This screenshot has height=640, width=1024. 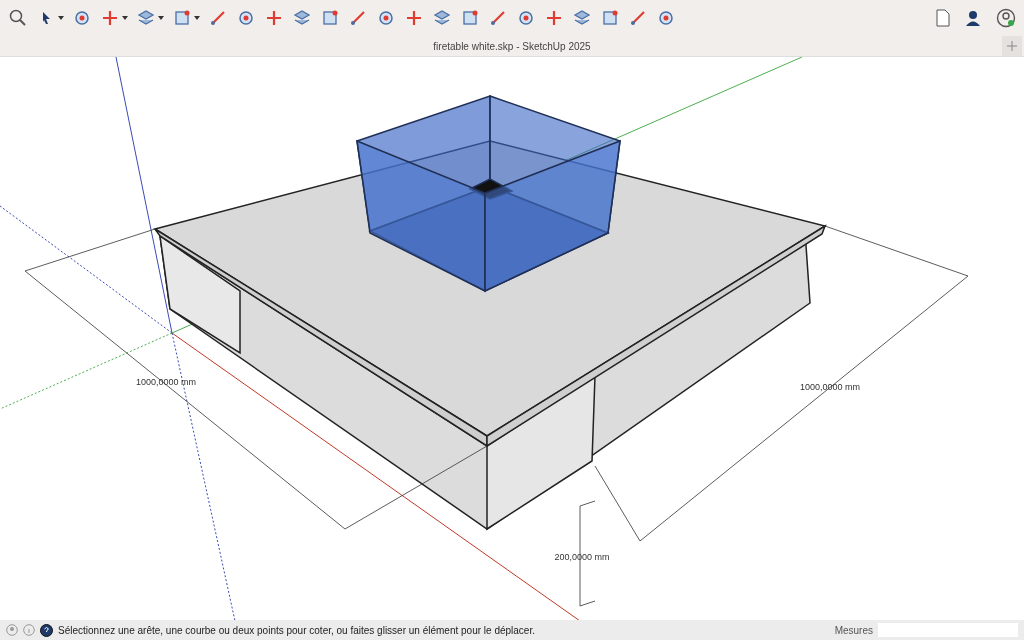 What do you see at coordinates (18, 18) in the screenshot?
I see `search-icon` at bounding box center [18, 18].